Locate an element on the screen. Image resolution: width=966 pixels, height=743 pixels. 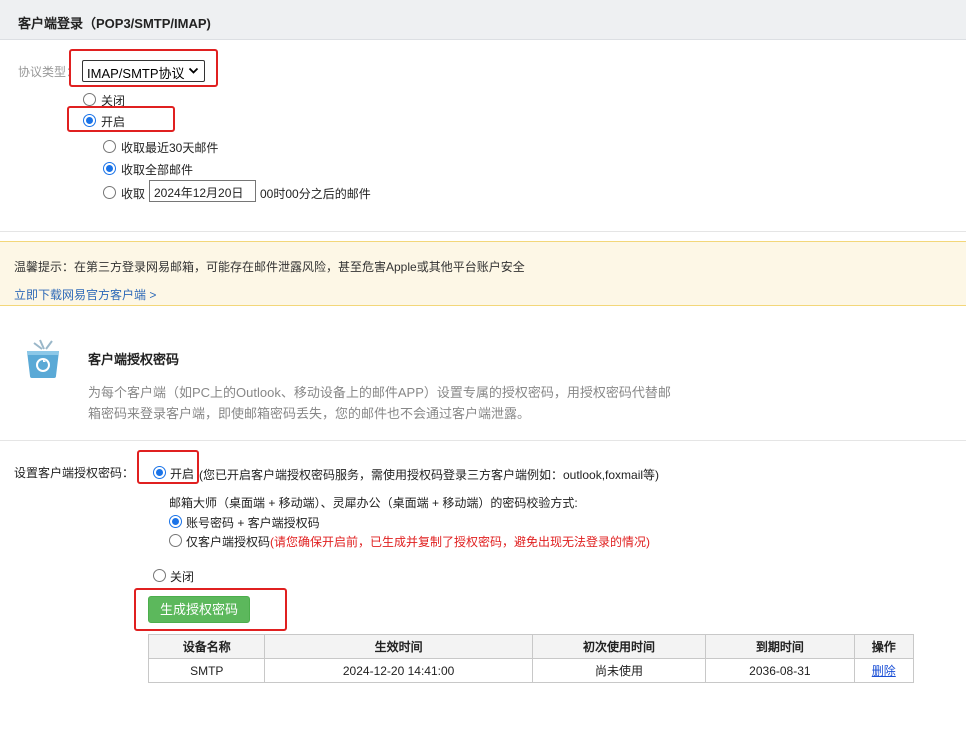
fetch-30days-label: 收取最近30天邮件 is located at coordinates (170, 148).